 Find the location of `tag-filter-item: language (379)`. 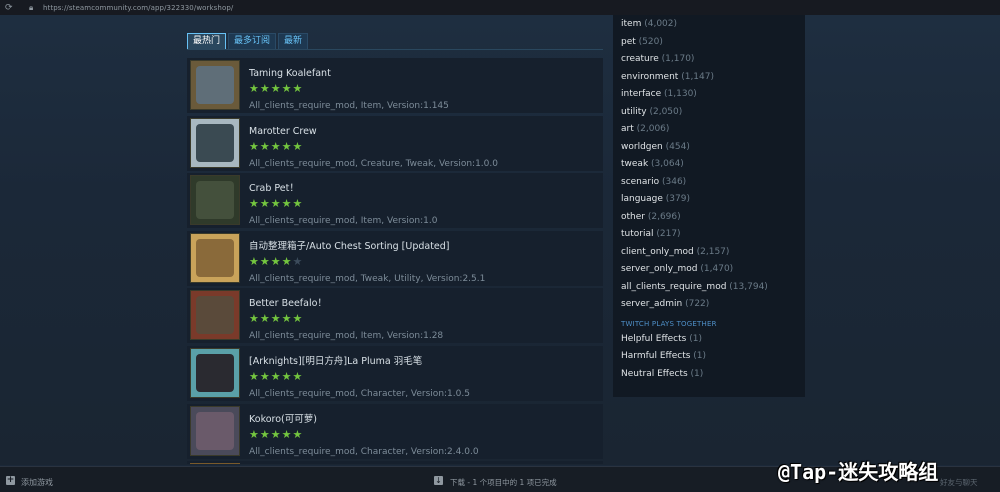

tag-filter-item: language (379) is located at coordinates (655, 199).